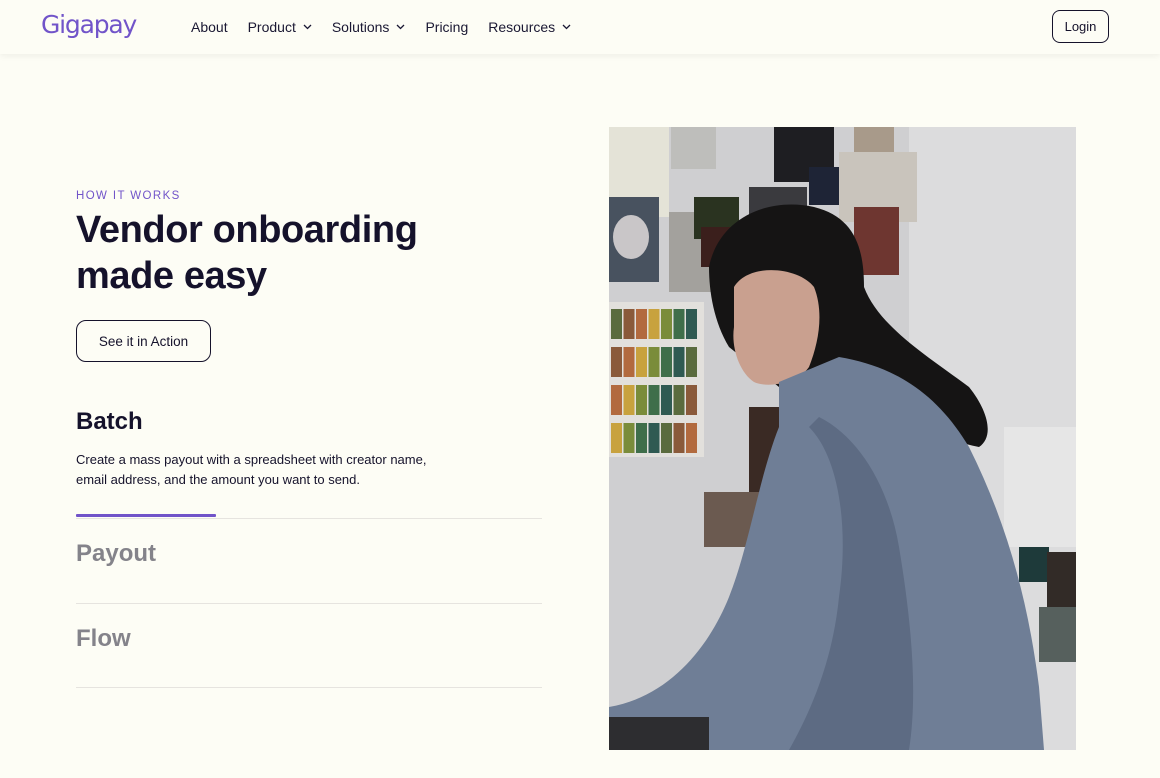 The width and height of the screenshot is (1160, 778). What do you see at coordinates (271, 27) in the screenshot?
I see `nav-product-label: Product` at bounding box center [271, 27].